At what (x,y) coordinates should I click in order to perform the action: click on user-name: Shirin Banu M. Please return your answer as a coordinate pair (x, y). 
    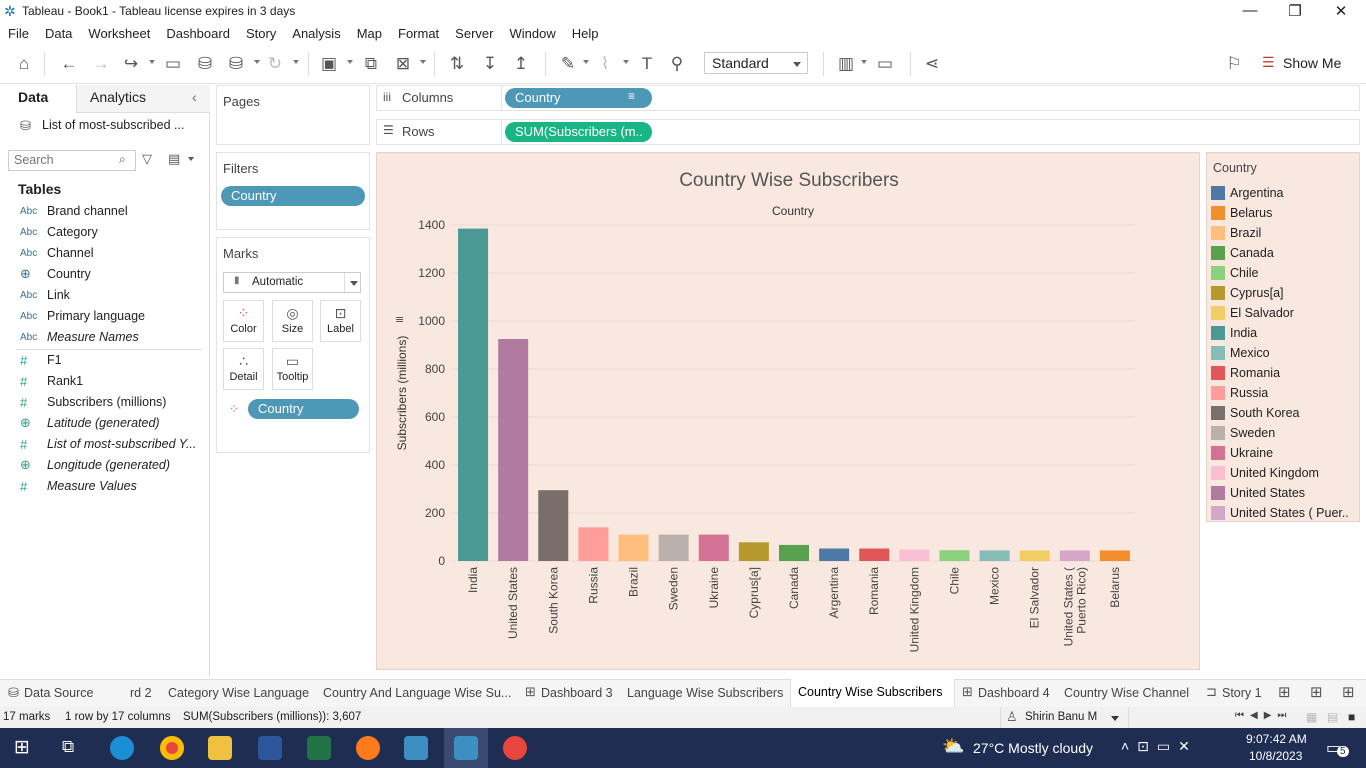
    Looking at the image, I should click on (1061, 717).